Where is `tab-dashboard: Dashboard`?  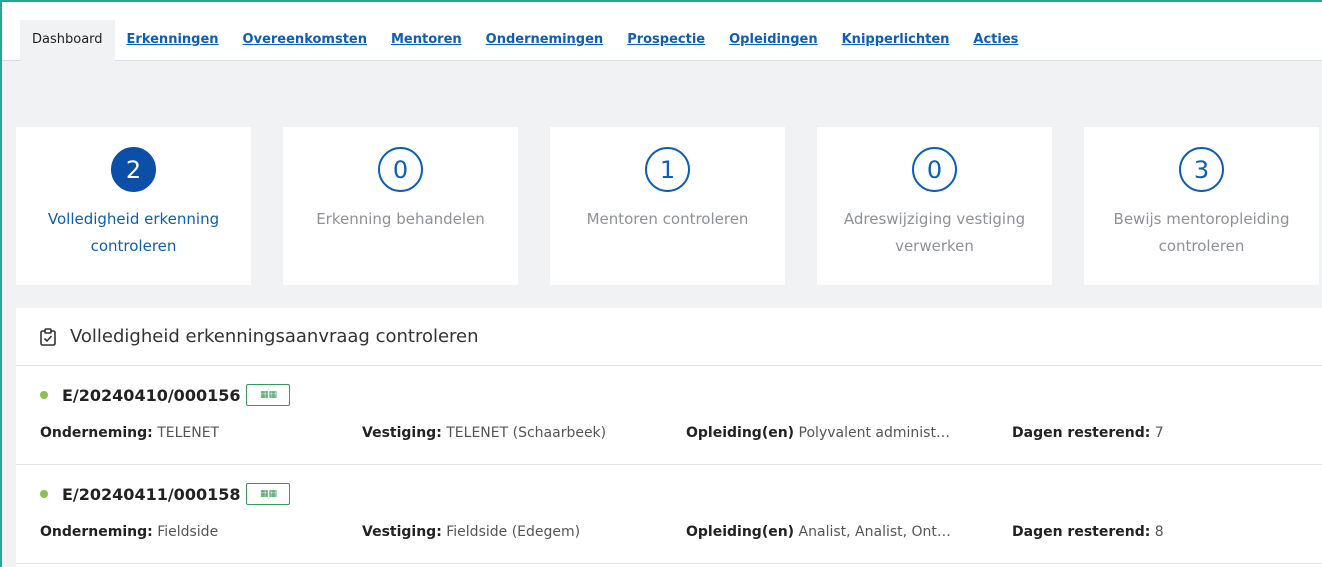
tab-dashboard: Dashboard is located at coordinates (67, 40).